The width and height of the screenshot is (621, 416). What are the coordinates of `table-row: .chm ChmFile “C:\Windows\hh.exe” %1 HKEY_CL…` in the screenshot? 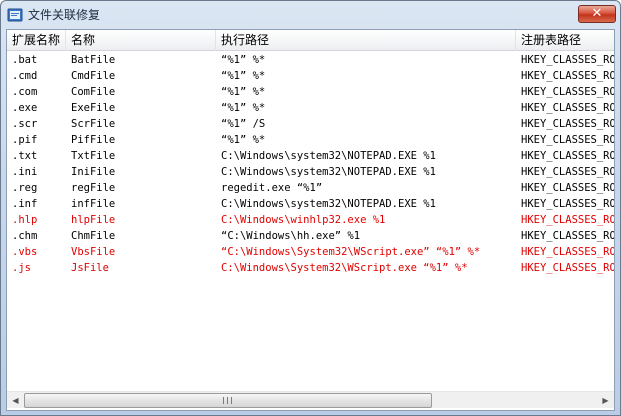 It's located at (311, 236).